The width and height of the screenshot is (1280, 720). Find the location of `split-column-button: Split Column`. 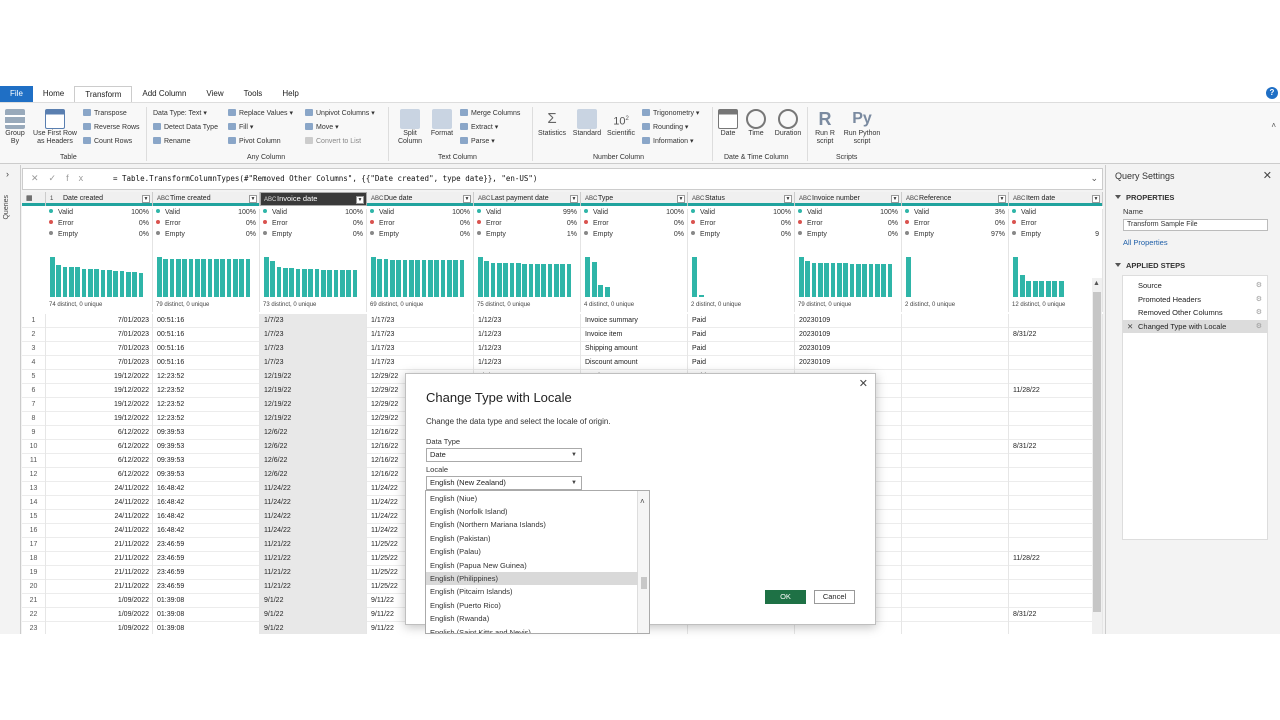

split-column-button: Split Column is located at coordinates (410, 127).